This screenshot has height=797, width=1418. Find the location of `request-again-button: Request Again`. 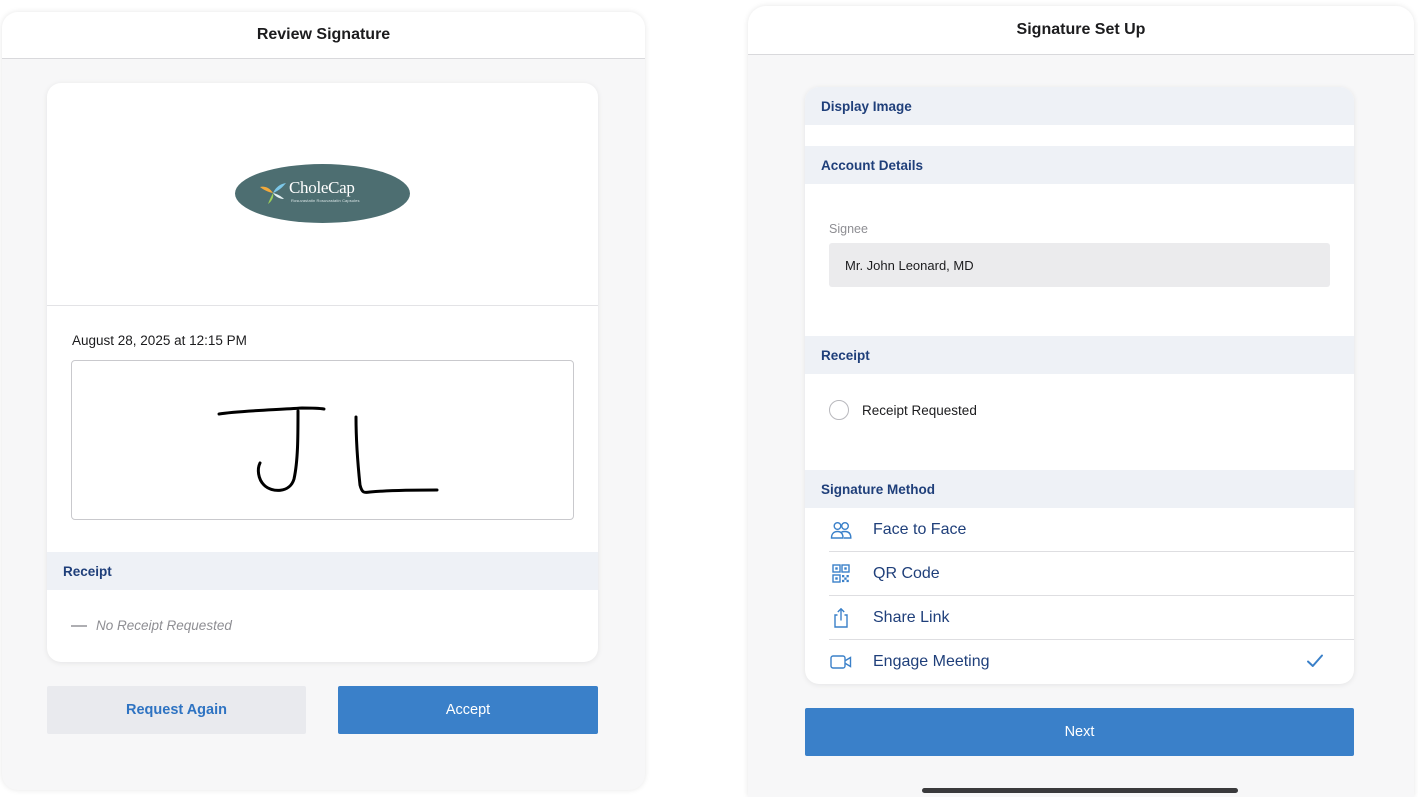

request-again-button: Request Again is located at coordinates (176, 710).